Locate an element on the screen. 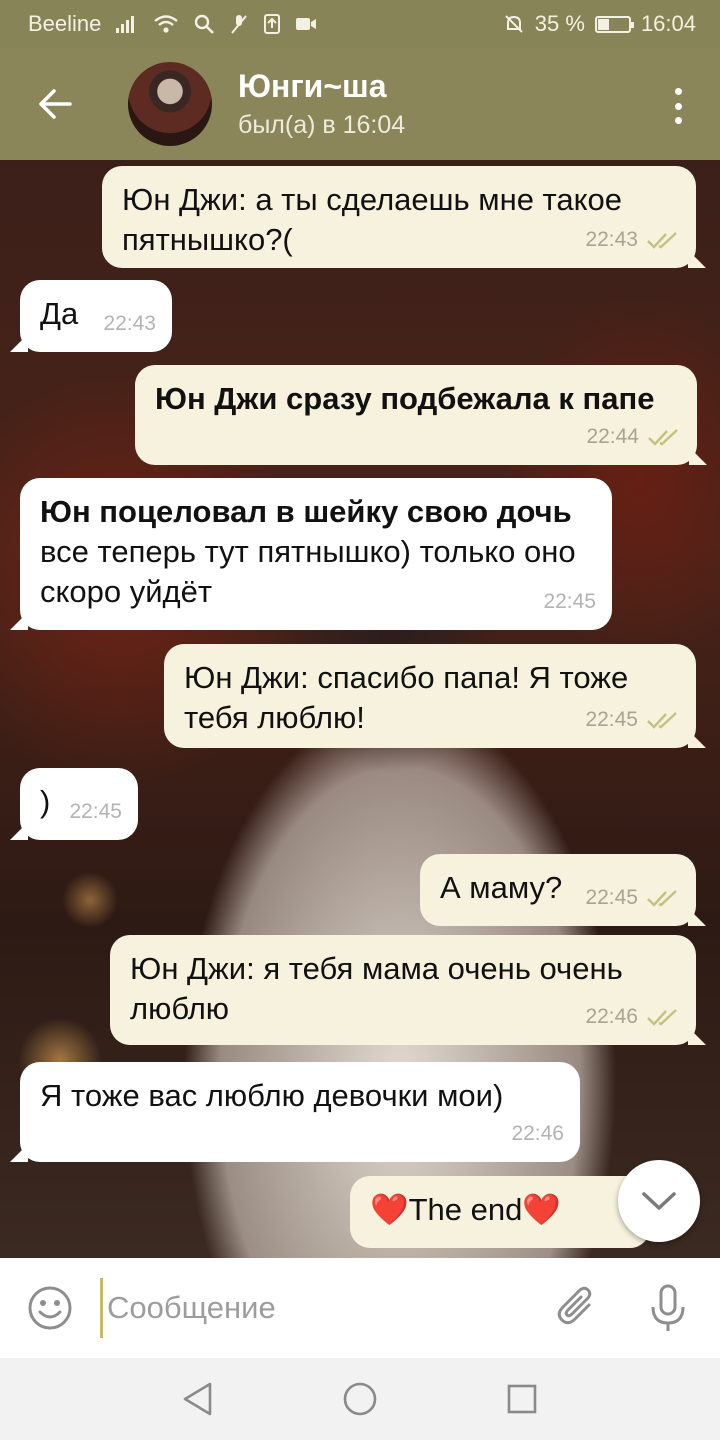  message-bubble-incoming: ) 22:45 is located at coordinates (74, 804).